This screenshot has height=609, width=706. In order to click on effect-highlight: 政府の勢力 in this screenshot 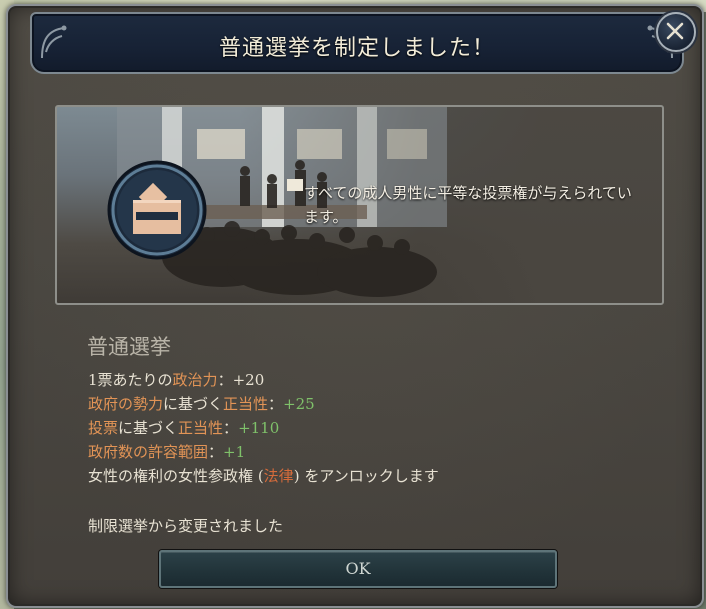, I will do `click(125, 404)`.